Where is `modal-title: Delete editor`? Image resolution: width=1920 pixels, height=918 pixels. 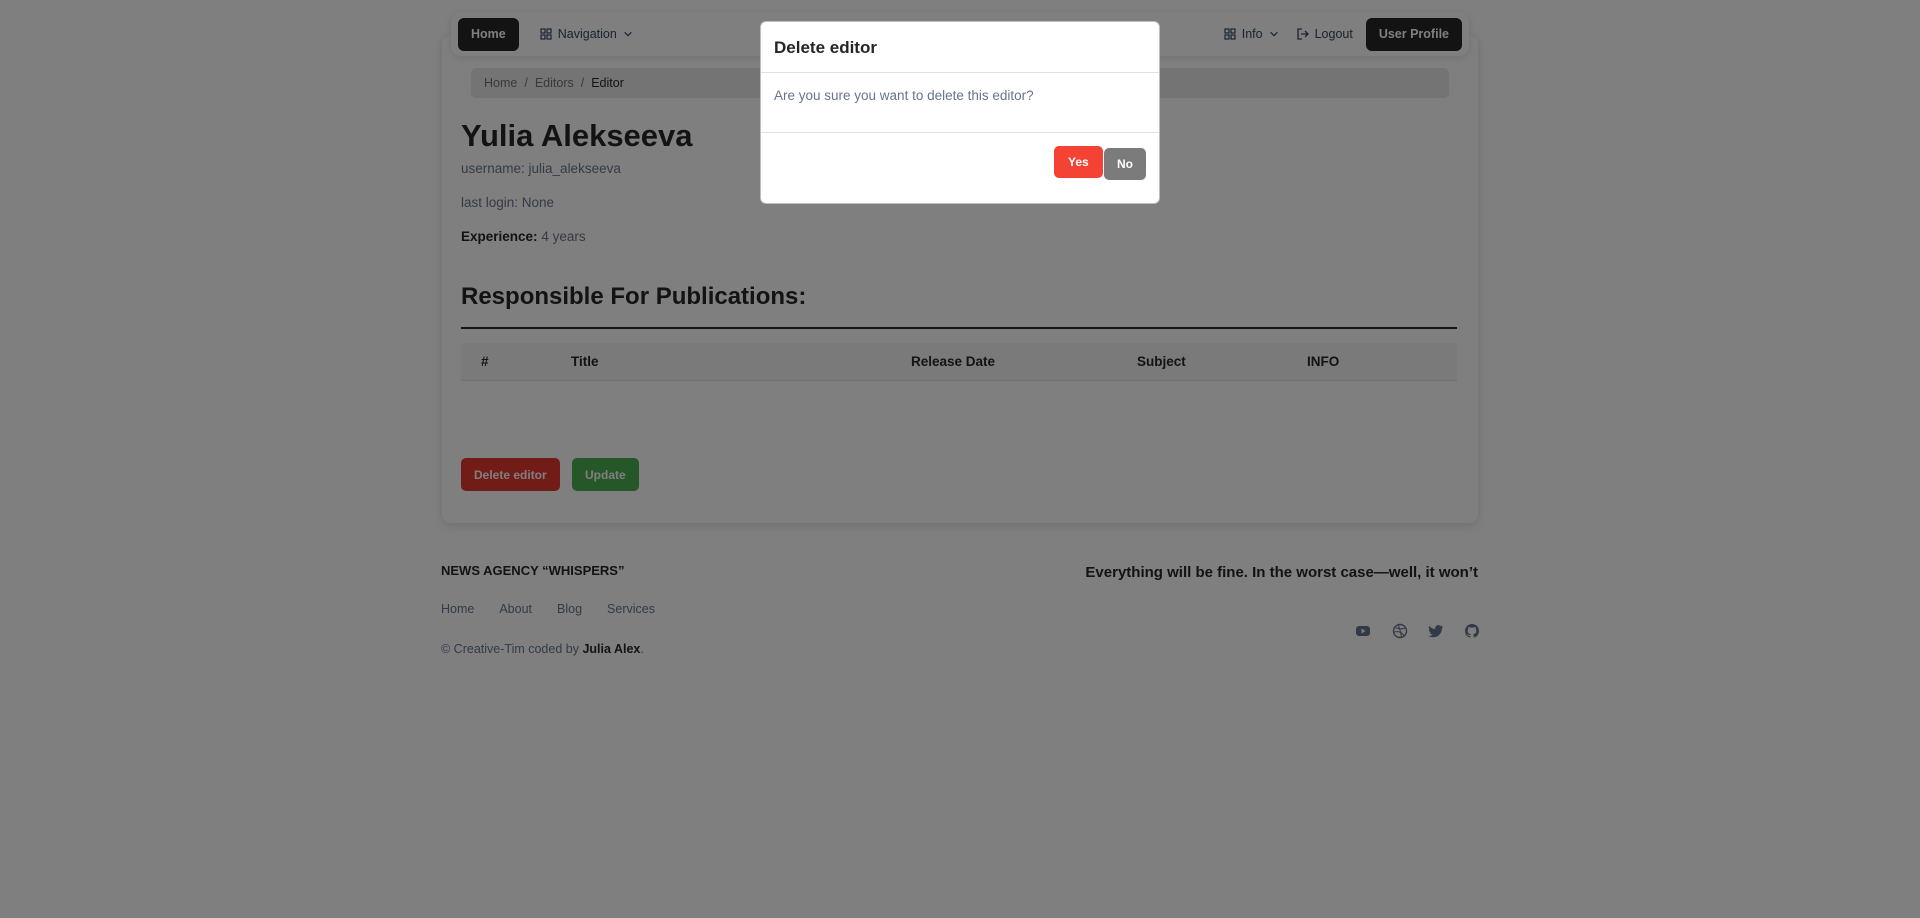
modal-title: Delete editor is located at coordinates (825, 47).